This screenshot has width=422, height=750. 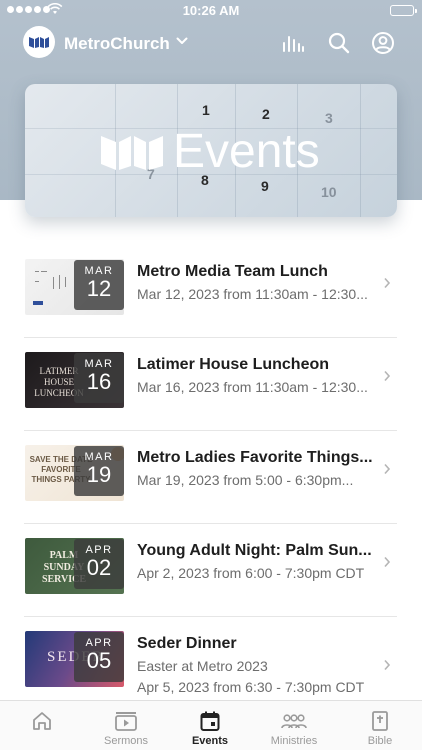 What do you see at coordinates (42, 721) in the screenshot?
I see `home-icon` at bounding box center [42, 721].